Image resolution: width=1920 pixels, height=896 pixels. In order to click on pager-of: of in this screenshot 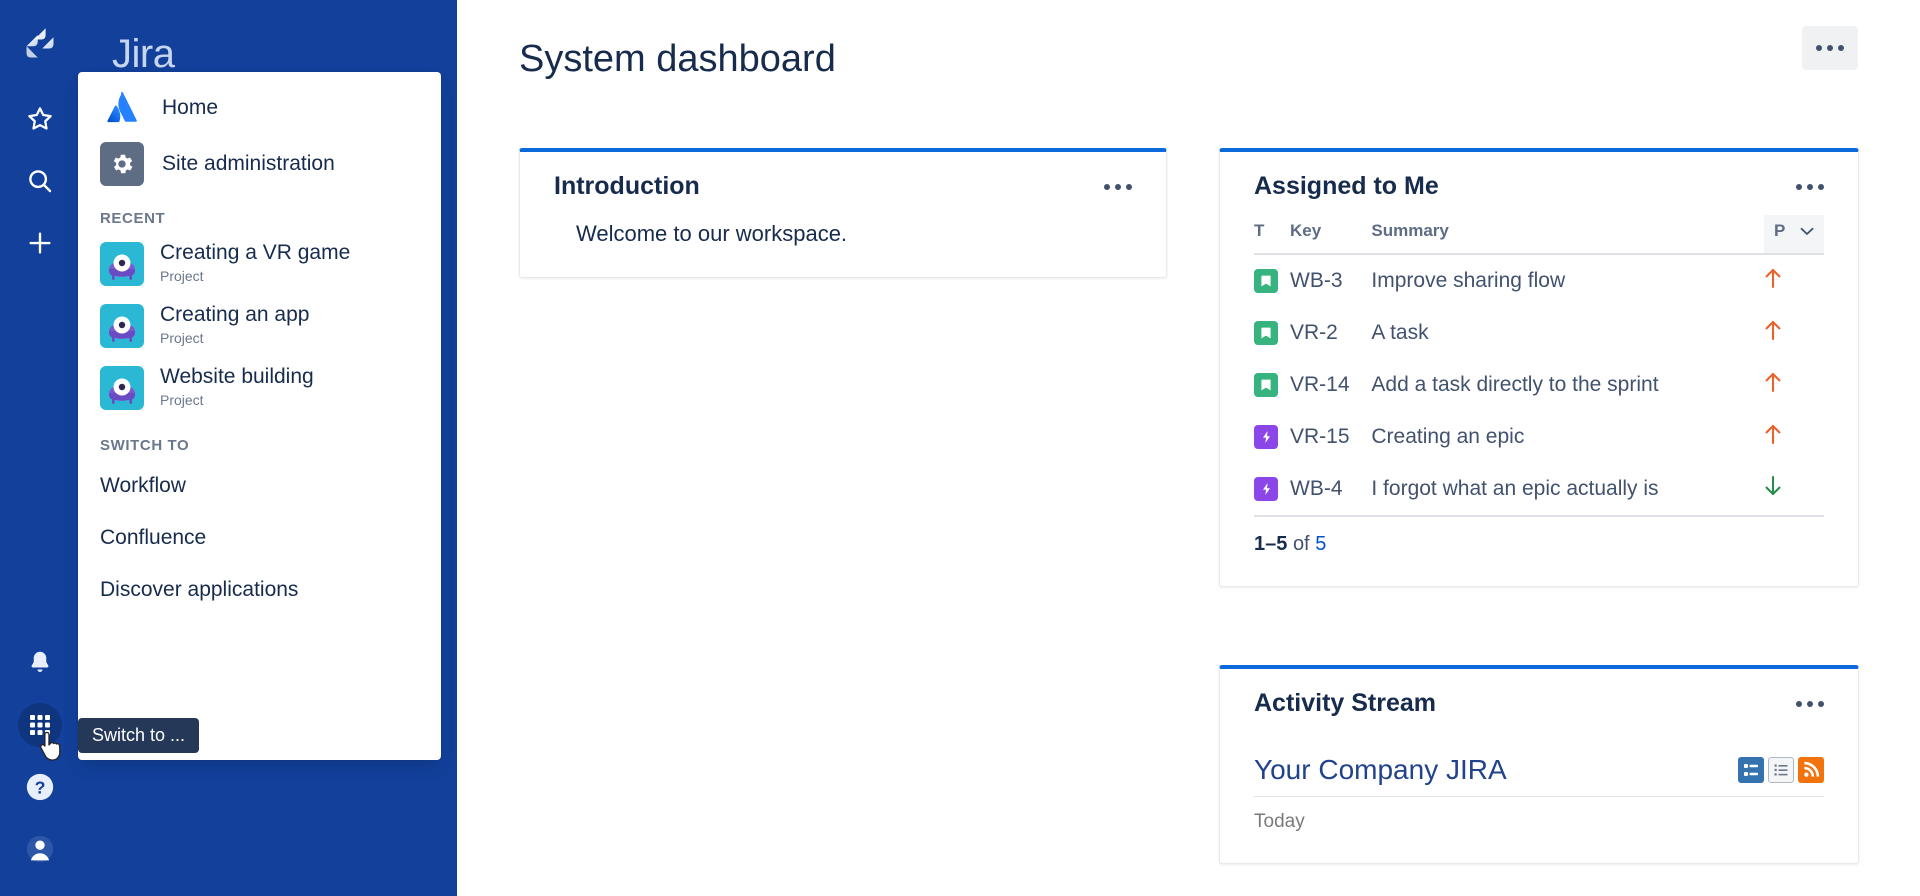, I will do `click(1301, 544)`.